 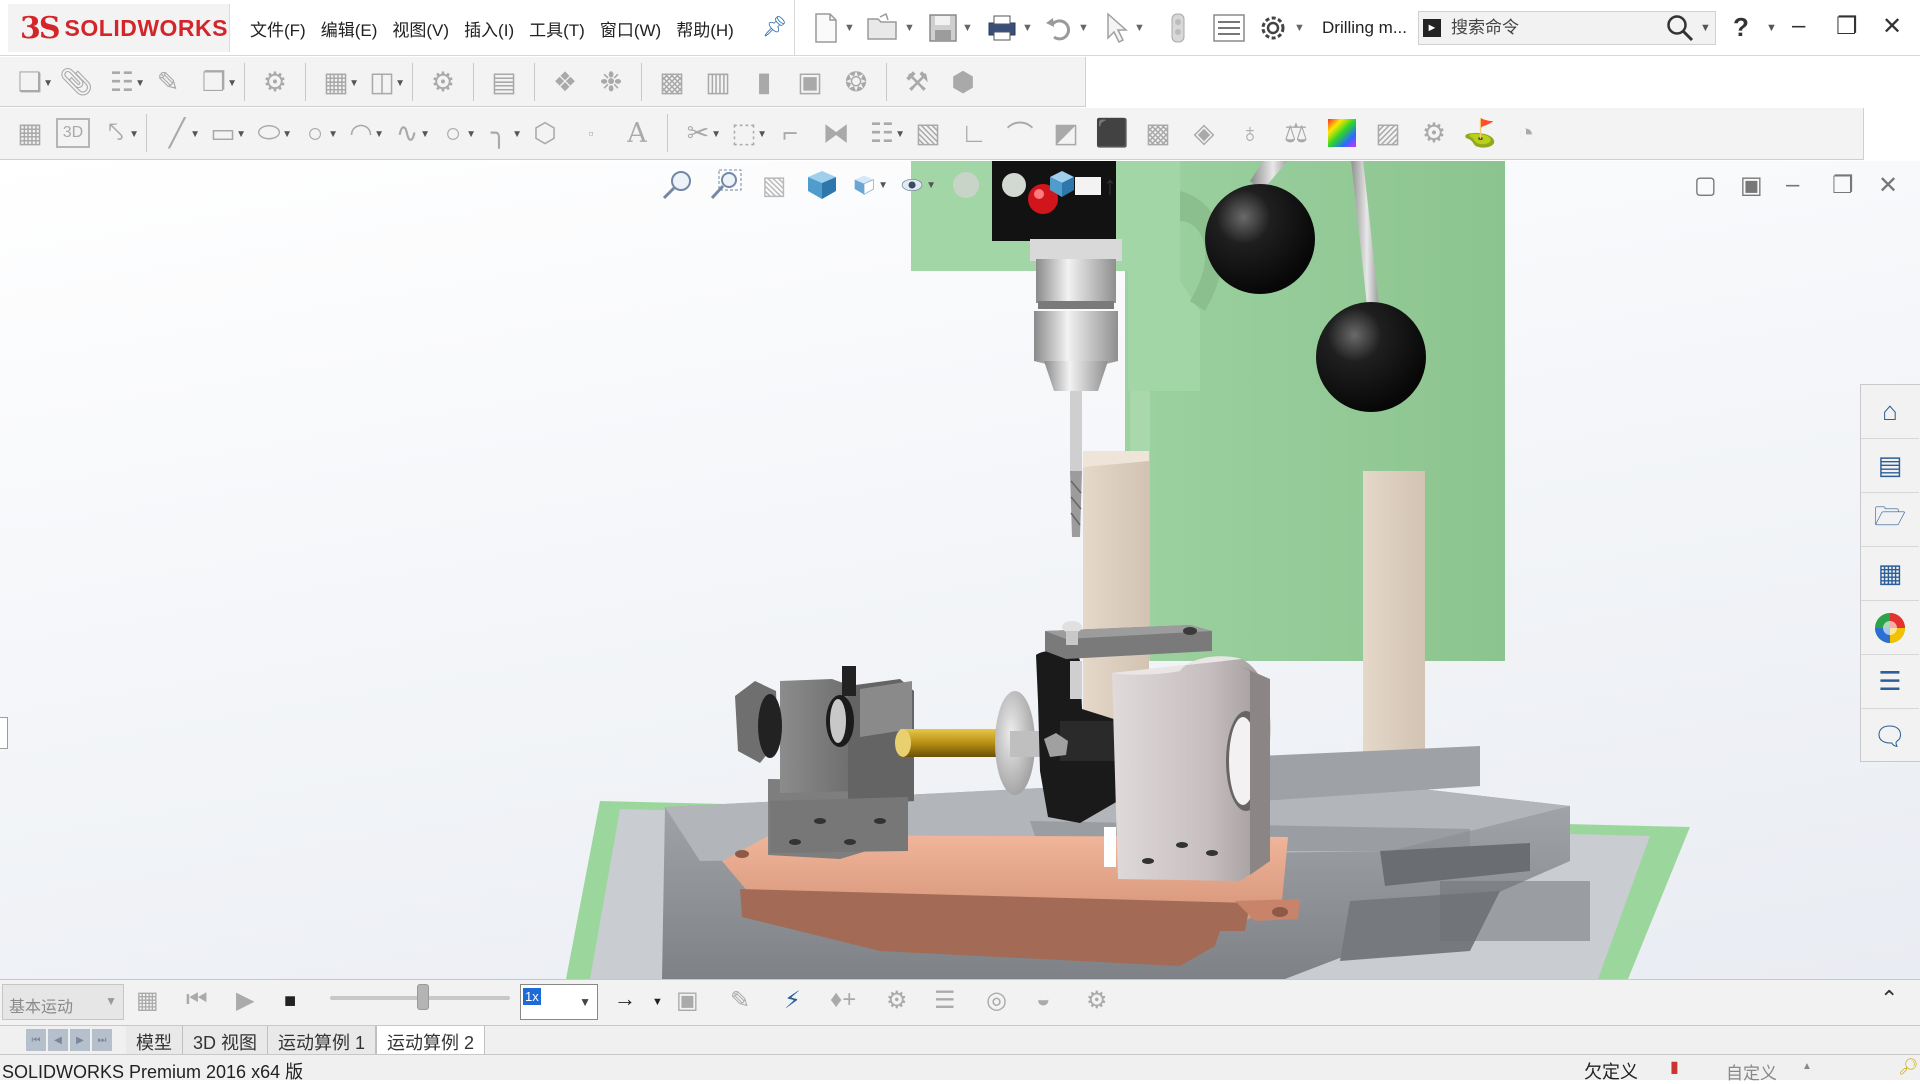 I want to click on convert-entities-icon: ⬚ ▼, so click(x=745, y=133).